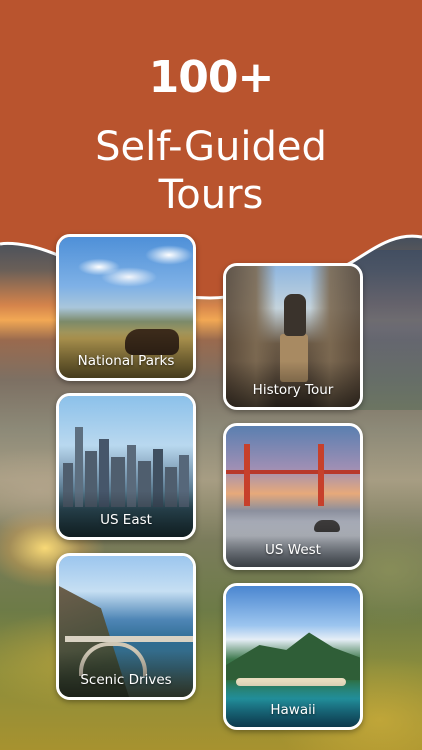  I want to click on tour-card-history-tour: History Tour, so click(293, 336).